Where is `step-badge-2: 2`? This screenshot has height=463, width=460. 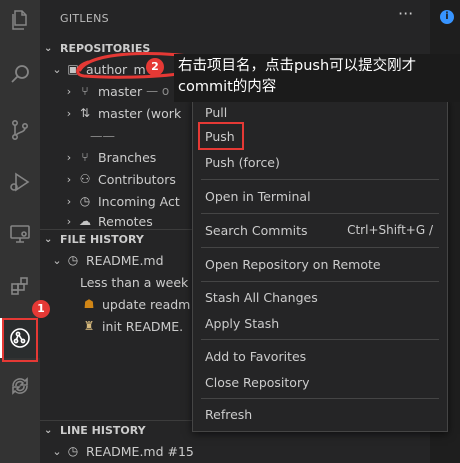 step-badge-2: 2 is located at coordinates (155, 67).